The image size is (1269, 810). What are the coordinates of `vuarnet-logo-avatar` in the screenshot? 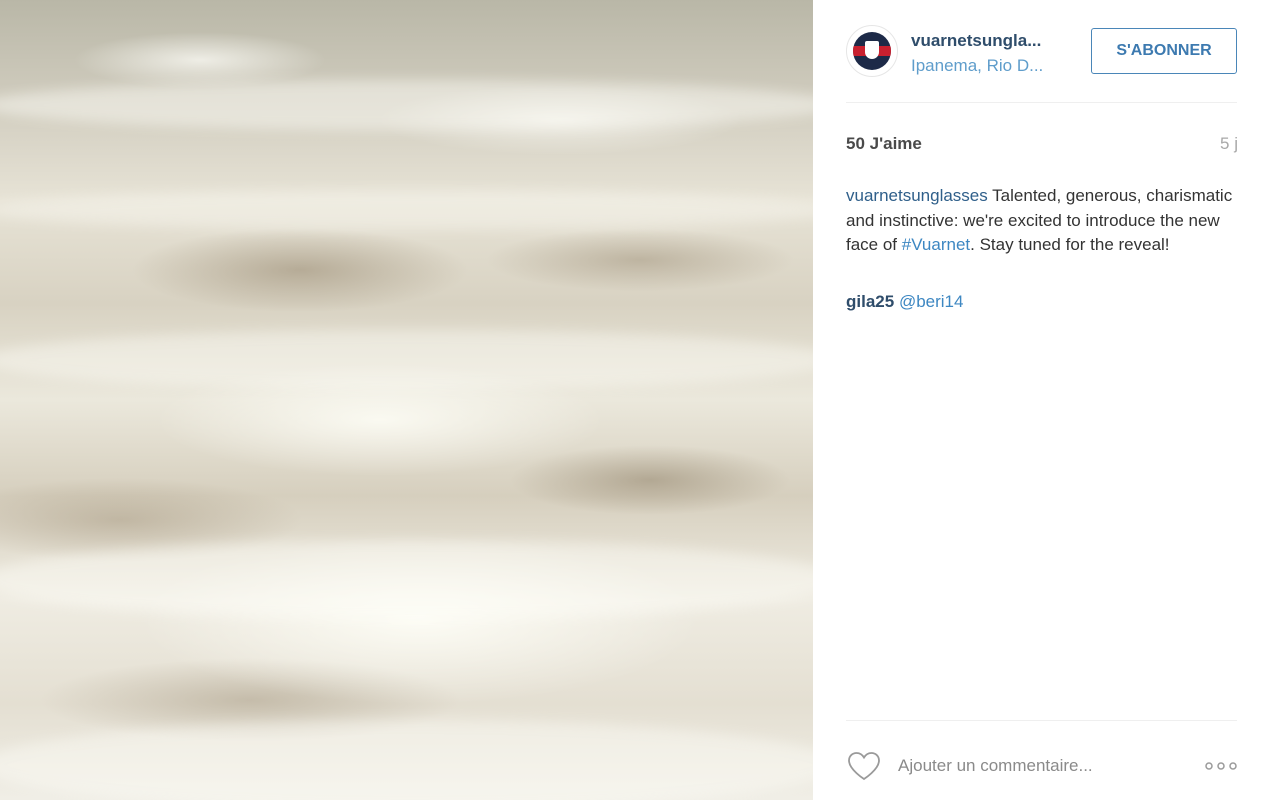 It's located at (872, 51).